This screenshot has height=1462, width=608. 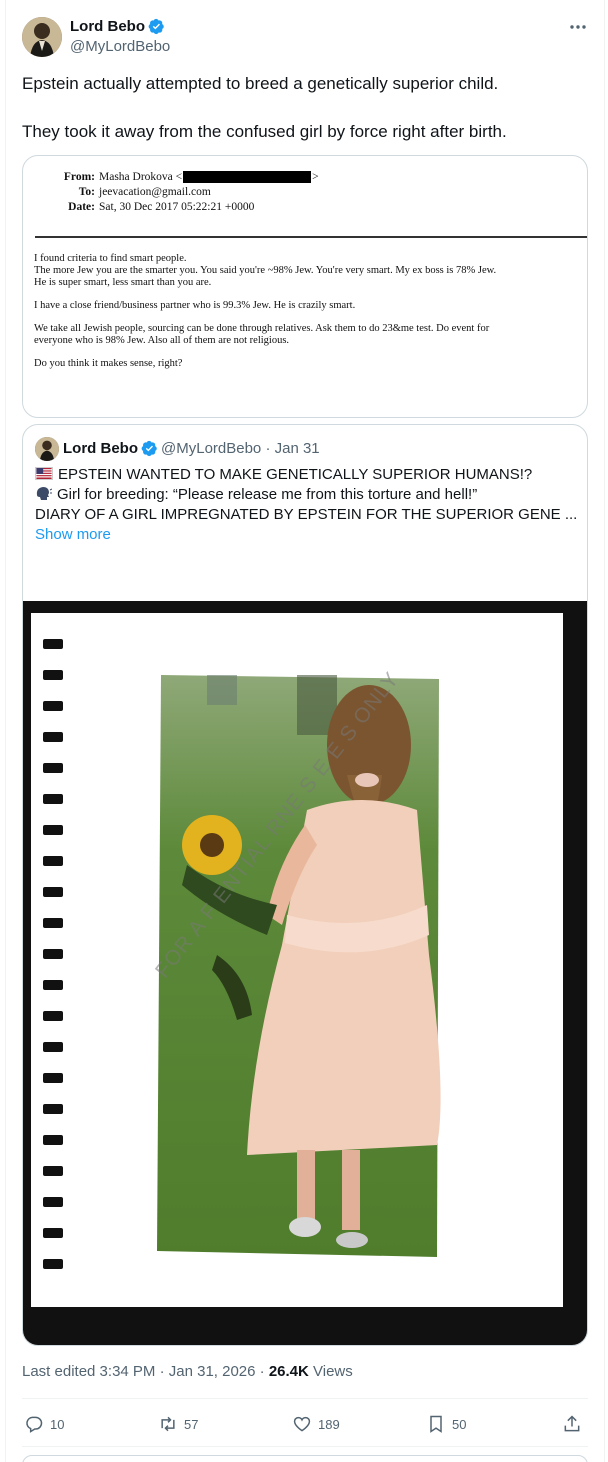 I want to click on like-icon, so click(x=302, y=1424).